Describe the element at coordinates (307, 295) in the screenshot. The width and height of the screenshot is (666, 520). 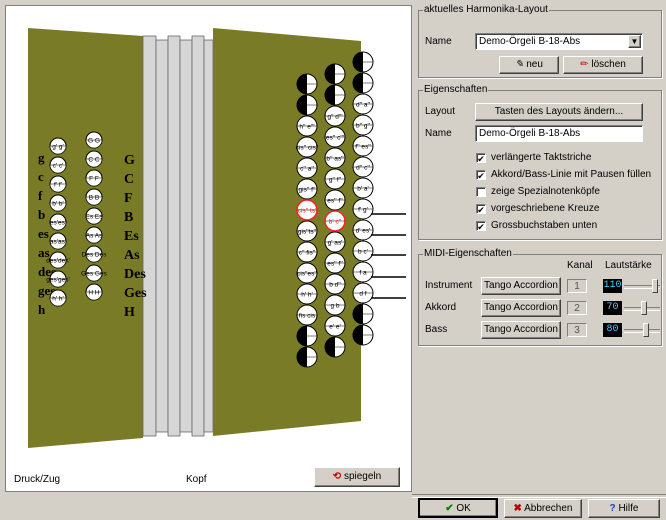
I see `treble-button-label-0-10: h' h'` at that location.